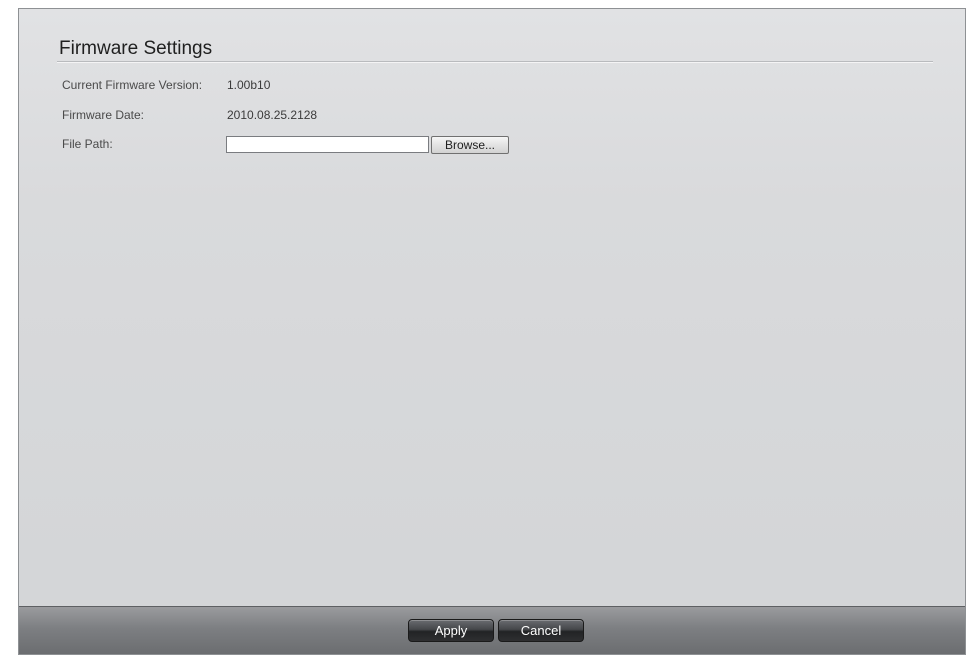 The width and height of the screenshot is (979, 658). I want to click on file-path-input, so click(327, 144).